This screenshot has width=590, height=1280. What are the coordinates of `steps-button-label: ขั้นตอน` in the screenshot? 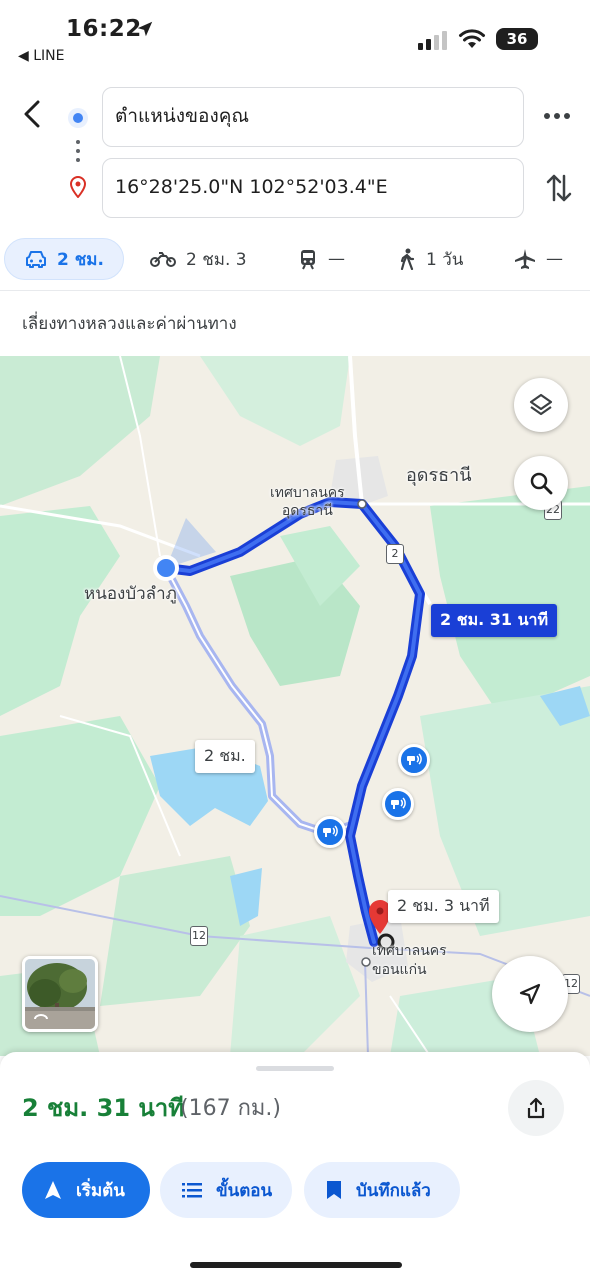 It's located at (244, 1190).